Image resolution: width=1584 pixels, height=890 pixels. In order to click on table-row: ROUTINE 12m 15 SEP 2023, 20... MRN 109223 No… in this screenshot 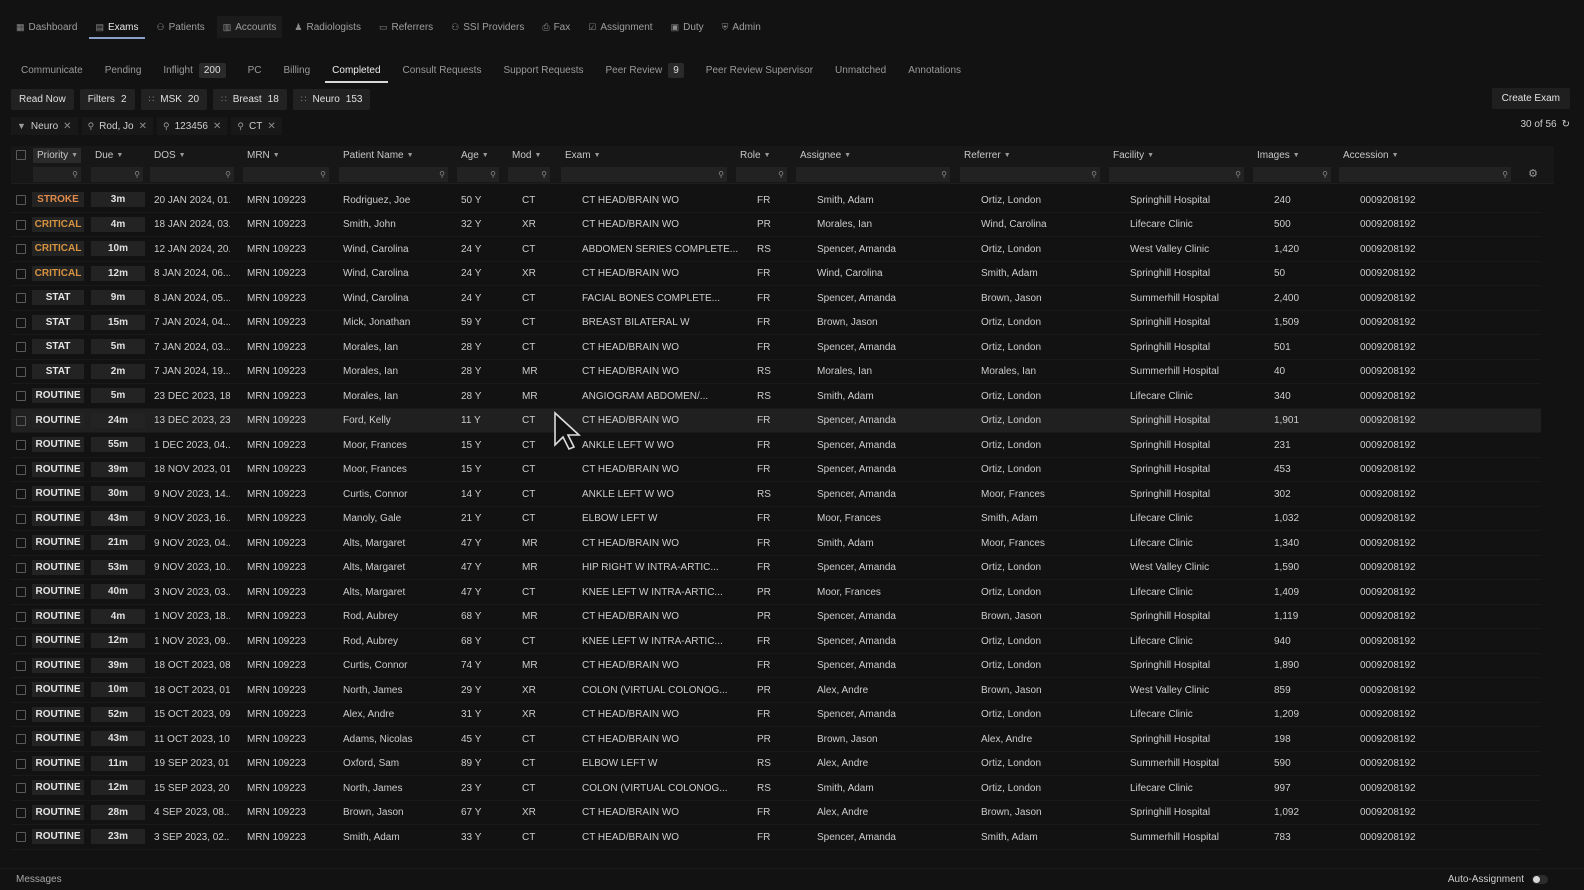, I will do `click(776, 788)`.